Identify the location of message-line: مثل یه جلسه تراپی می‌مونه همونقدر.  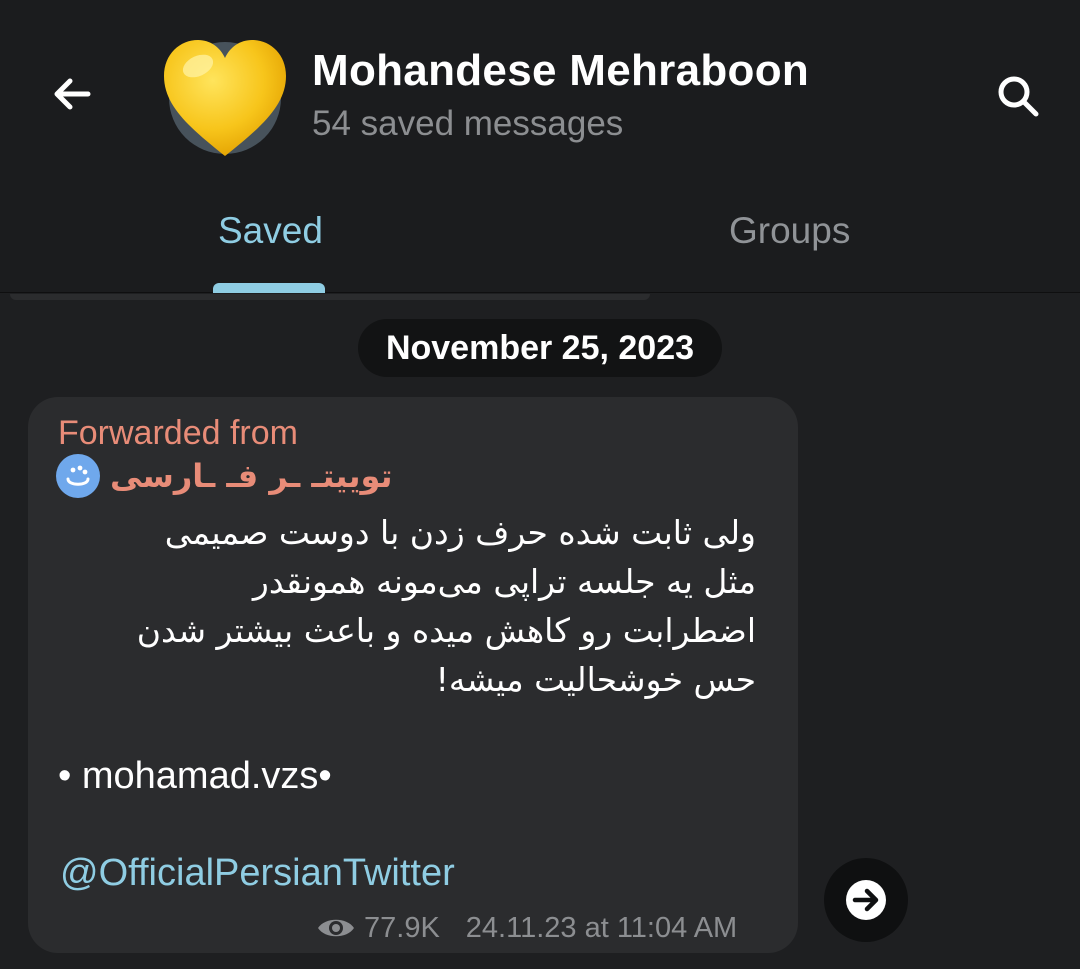
(504, 581).